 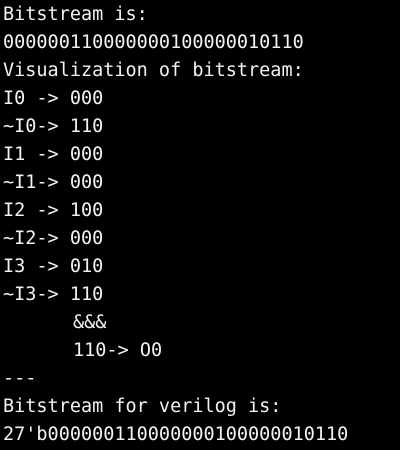 What do you see at coordinates (36, 210) in the screenshot?
I see `mapping-input: I2 ->` at bounding box center [36, 210].